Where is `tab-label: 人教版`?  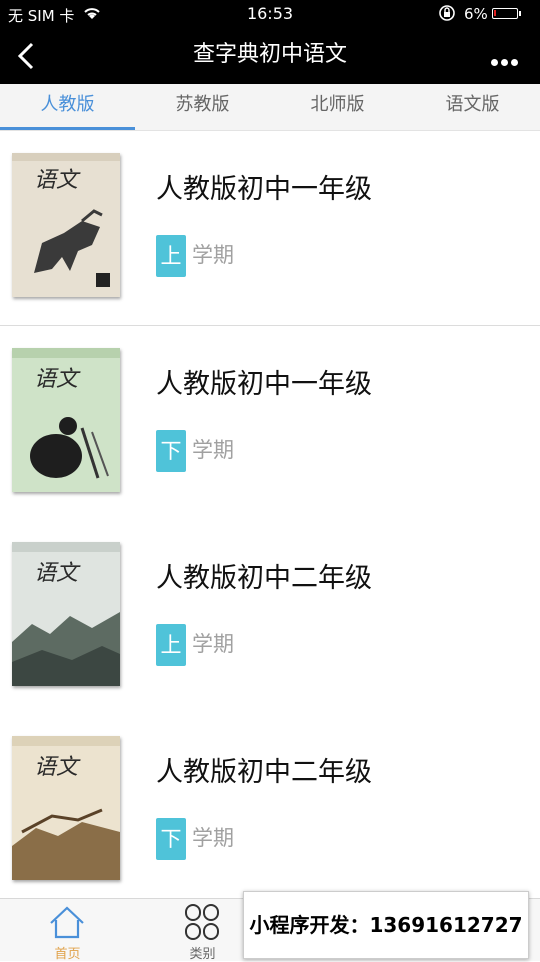
tab-label: 人教版 is located at coordinates (67, 104).